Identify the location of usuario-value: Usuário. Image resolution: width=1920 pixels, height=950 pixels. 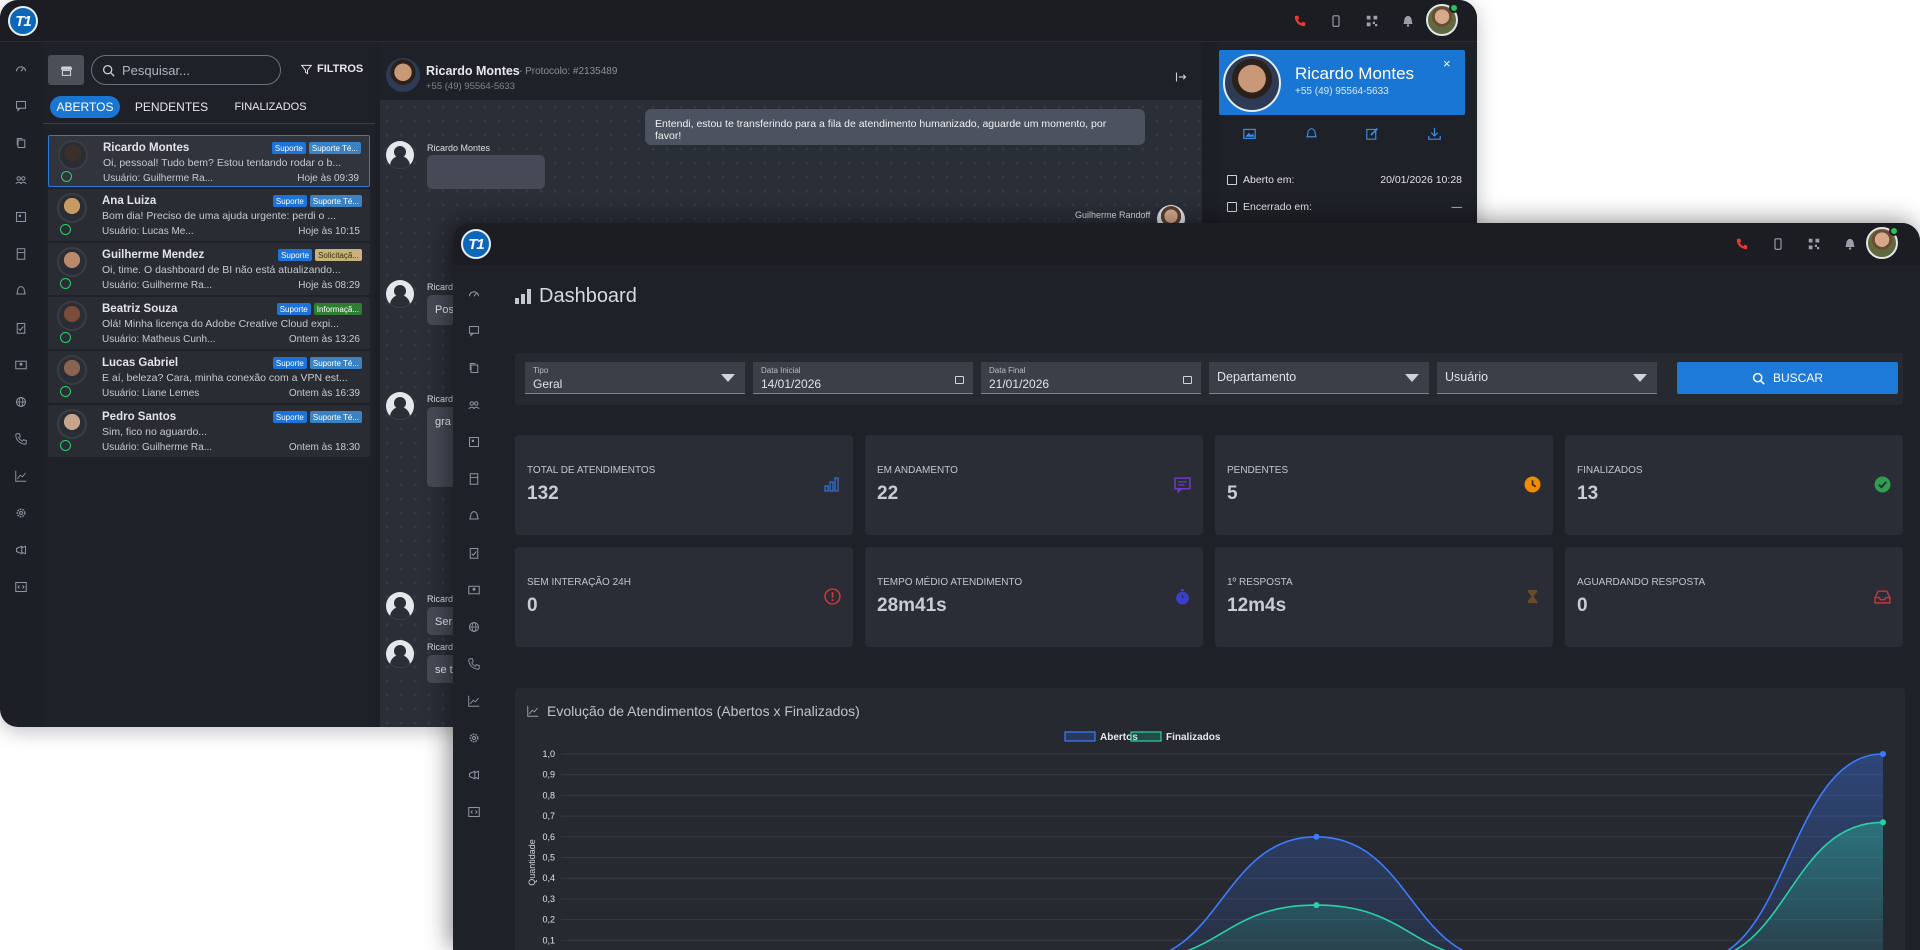
(1467, 377).